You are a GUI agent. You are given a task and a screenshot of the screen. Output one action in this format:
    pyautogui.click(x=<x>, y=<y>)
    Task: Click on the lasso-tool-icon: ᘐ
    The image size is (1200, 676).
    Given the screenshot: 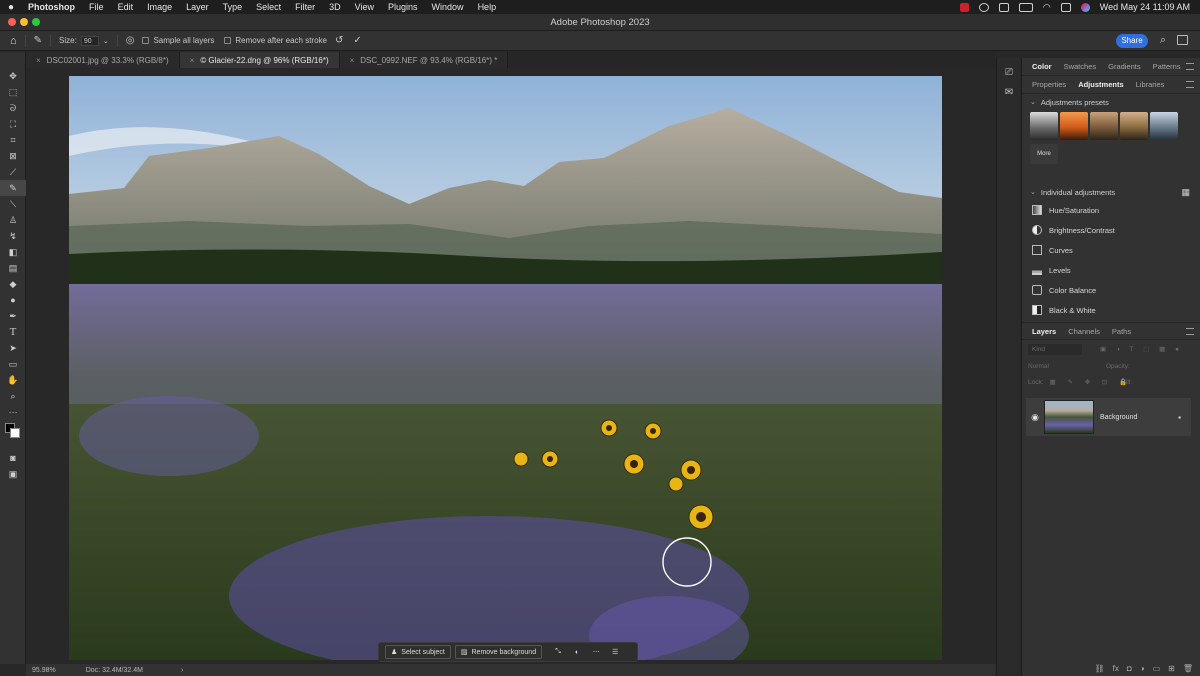 What is the action you would take?
    pyautogui.click(x=13, y=108)
    